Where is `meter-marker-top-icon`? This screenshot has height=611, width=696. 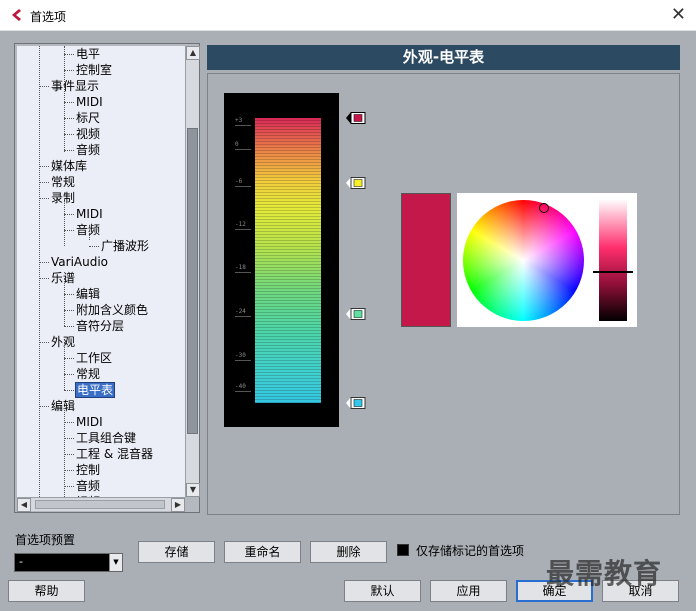
meter-marker-top-icon is located at coordinates (356, 118).